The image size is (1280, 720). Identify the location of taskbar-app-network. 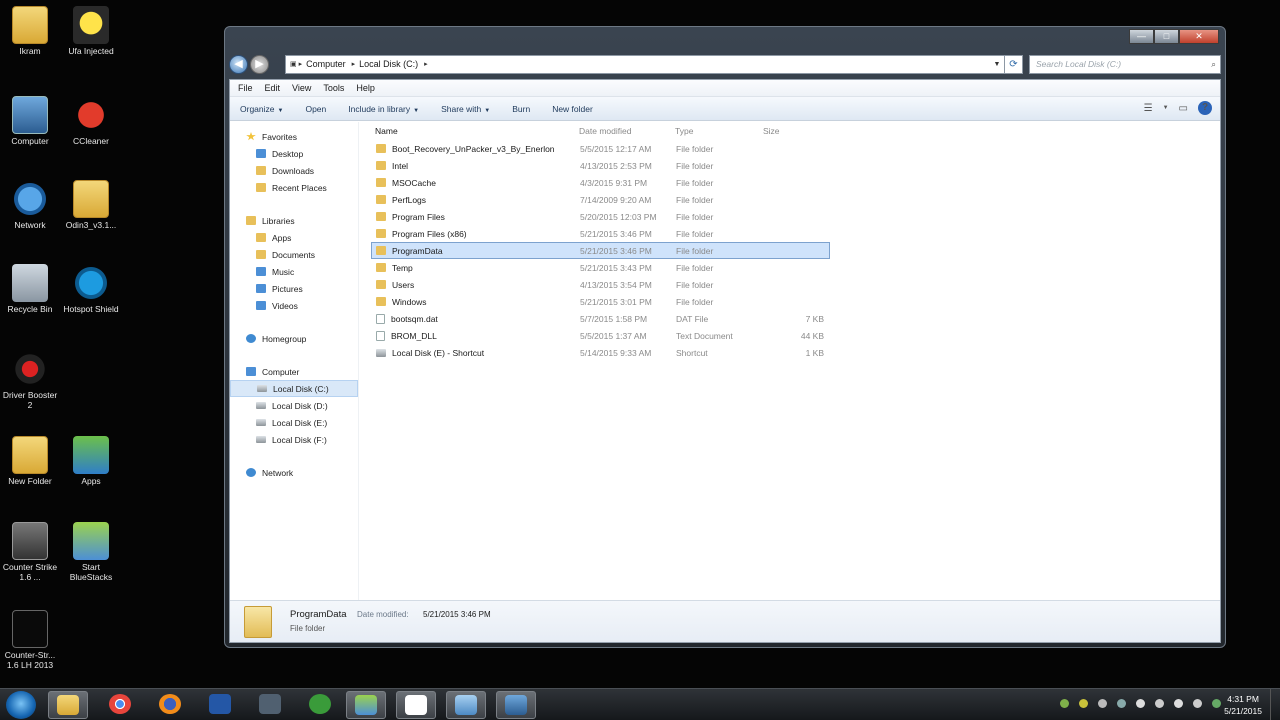
(270, 705).